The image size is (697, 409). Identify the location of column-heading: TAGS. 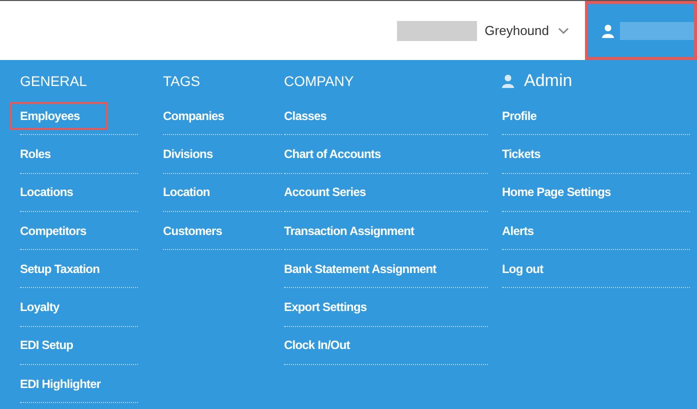
(181, 81).